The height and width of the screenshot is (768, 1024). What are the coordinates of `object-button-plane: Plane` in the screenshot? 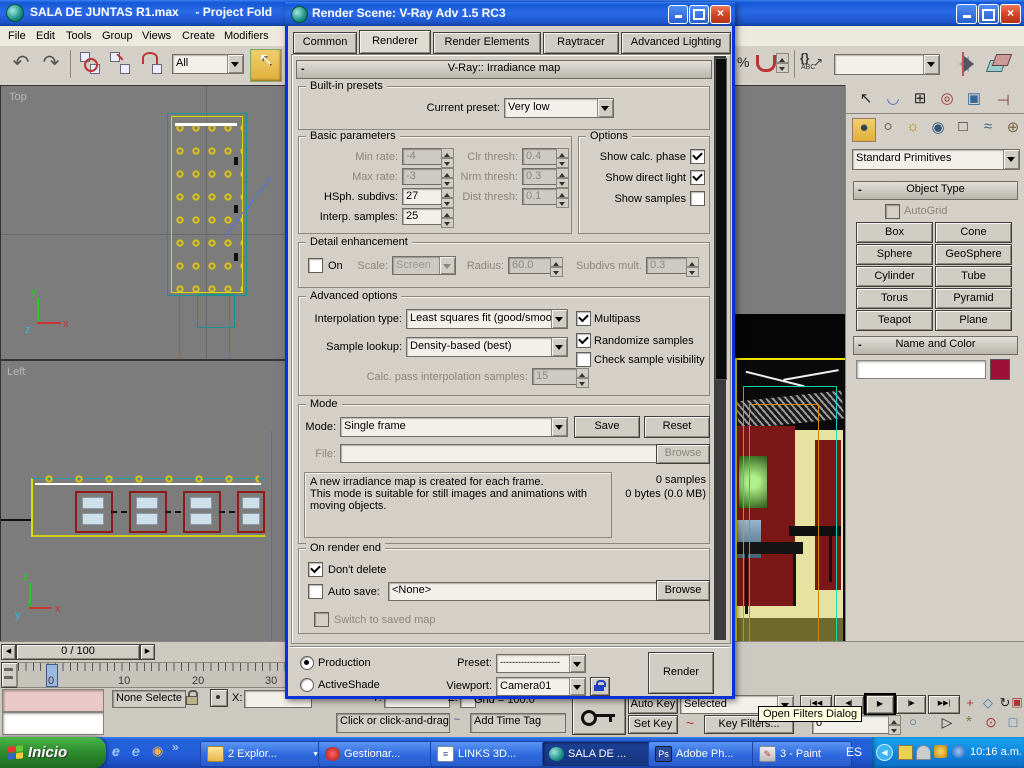 It's located at (973, 320).